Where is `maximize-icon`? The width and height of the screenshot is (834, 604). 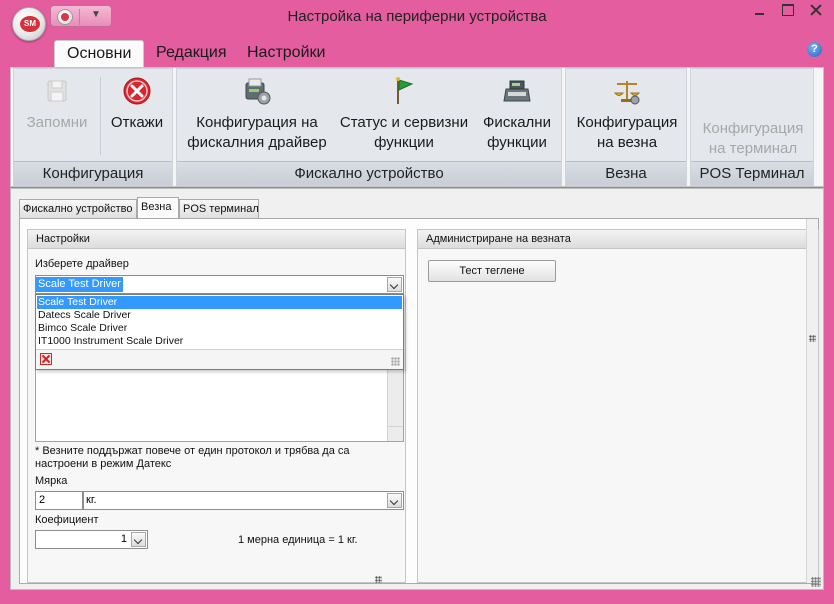
maximize-icon is located at coordinates (788, 10).